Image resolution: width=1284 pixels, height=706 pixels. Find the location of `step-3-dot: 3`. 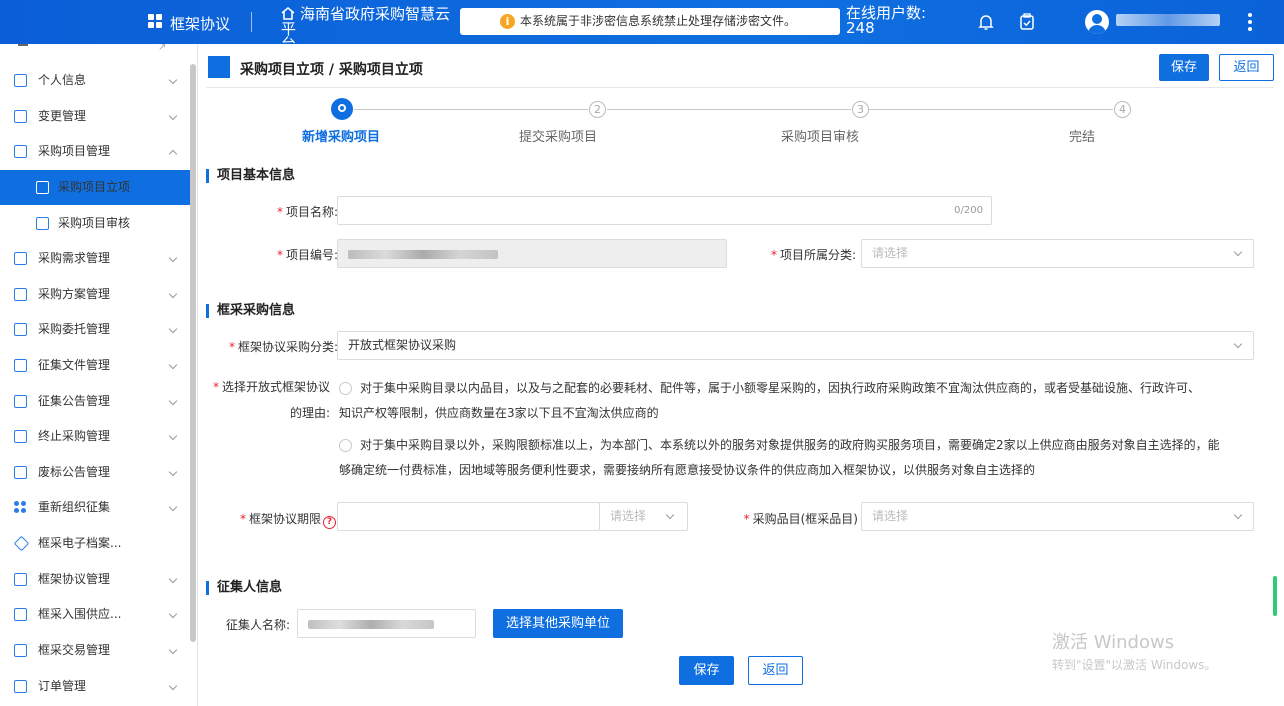

step-3-dot: 3 is located at coordinates (860, 109).